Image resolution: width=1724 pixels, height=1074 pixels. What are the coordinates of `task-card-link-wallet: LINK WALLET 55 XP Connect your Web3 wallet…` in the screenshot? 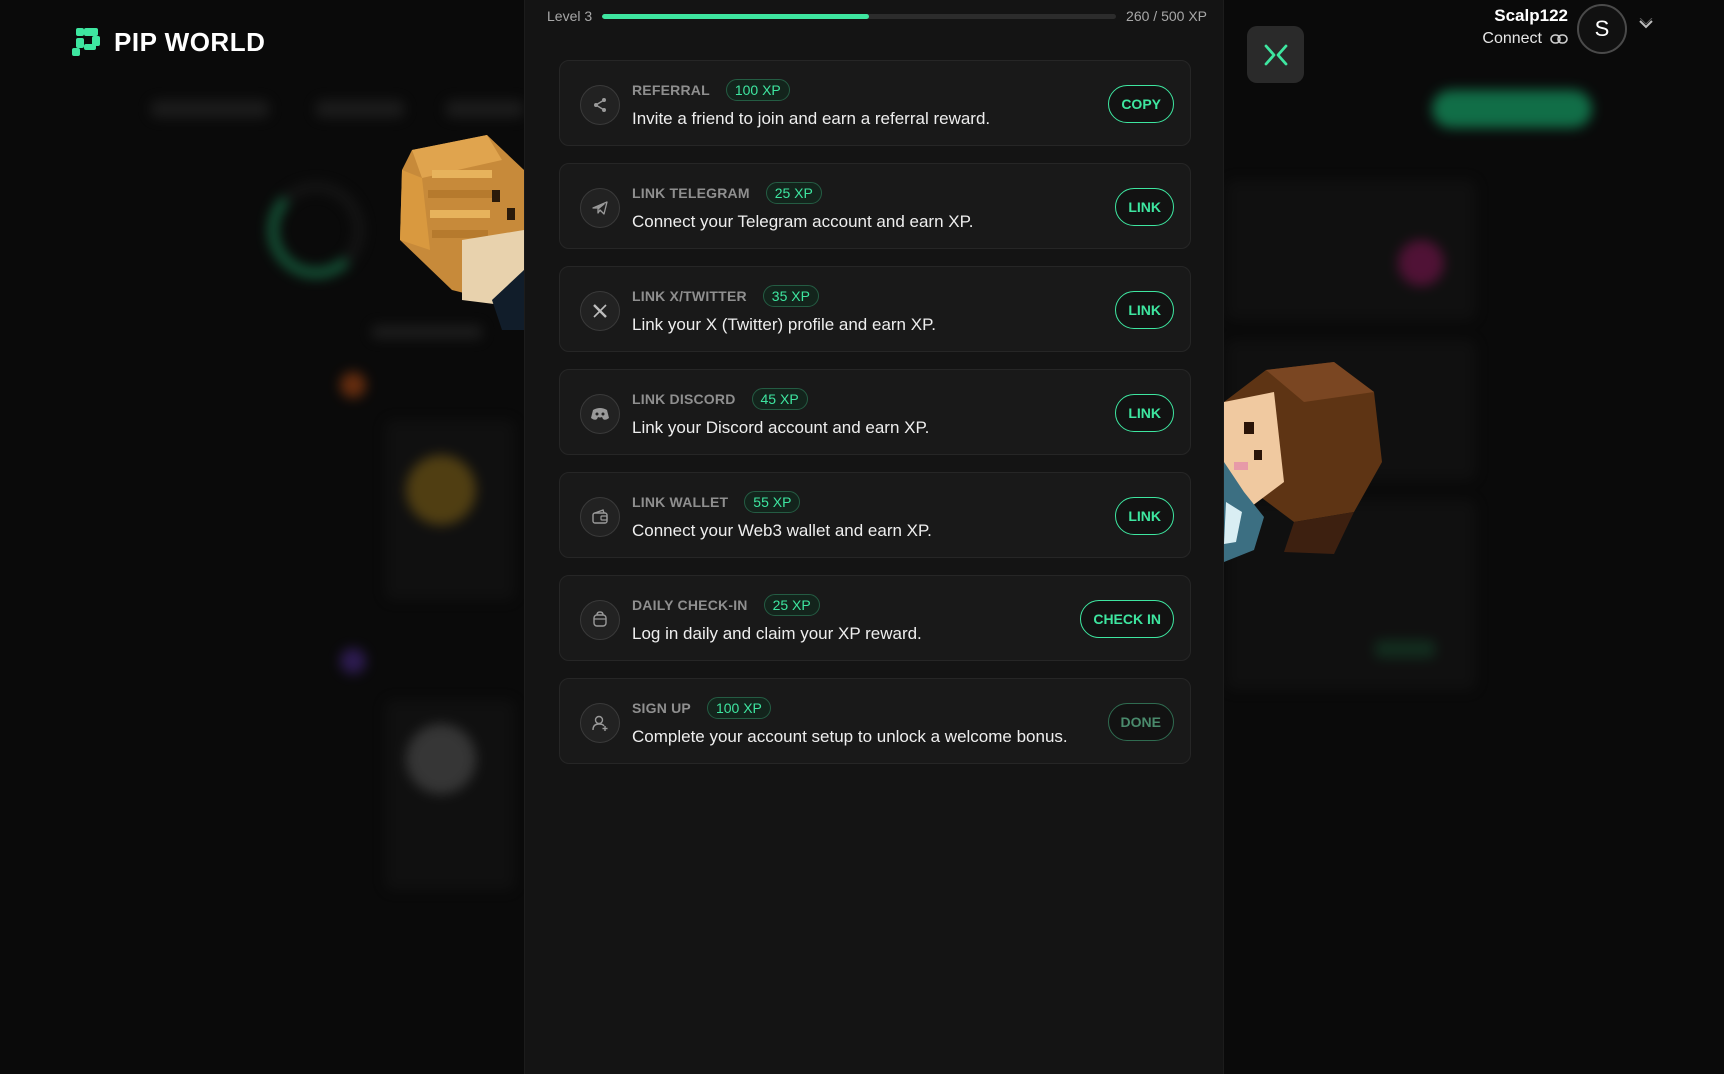 It's located at (875, 515).